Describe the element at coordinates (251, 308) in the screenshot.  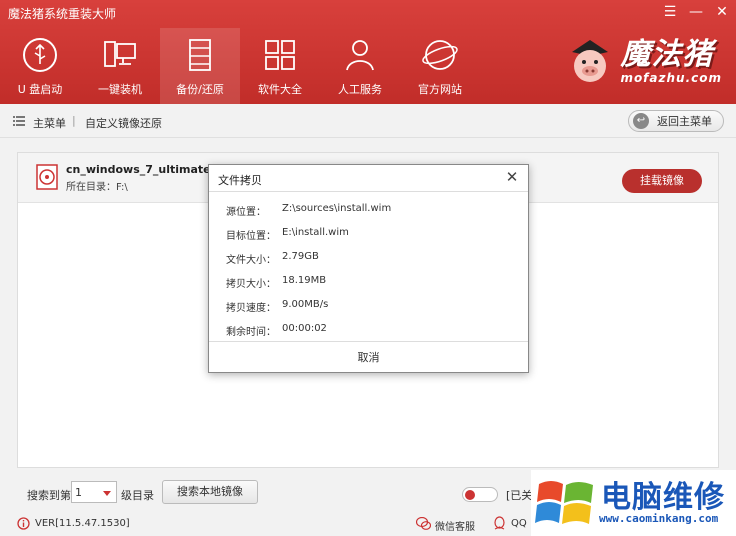
I see `detail-label: 拷贝速度：` at that location.